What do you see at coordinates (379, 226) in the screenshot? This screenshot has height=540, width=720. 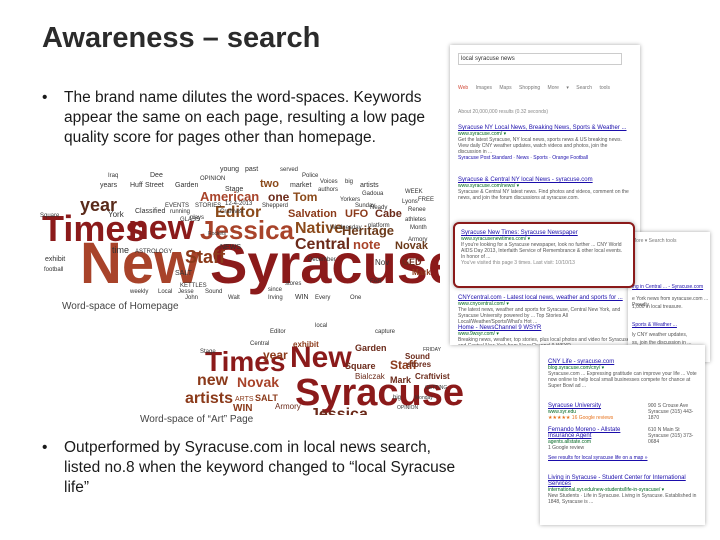 I see `cloud-word: platform` at bounding box center [379, 226].